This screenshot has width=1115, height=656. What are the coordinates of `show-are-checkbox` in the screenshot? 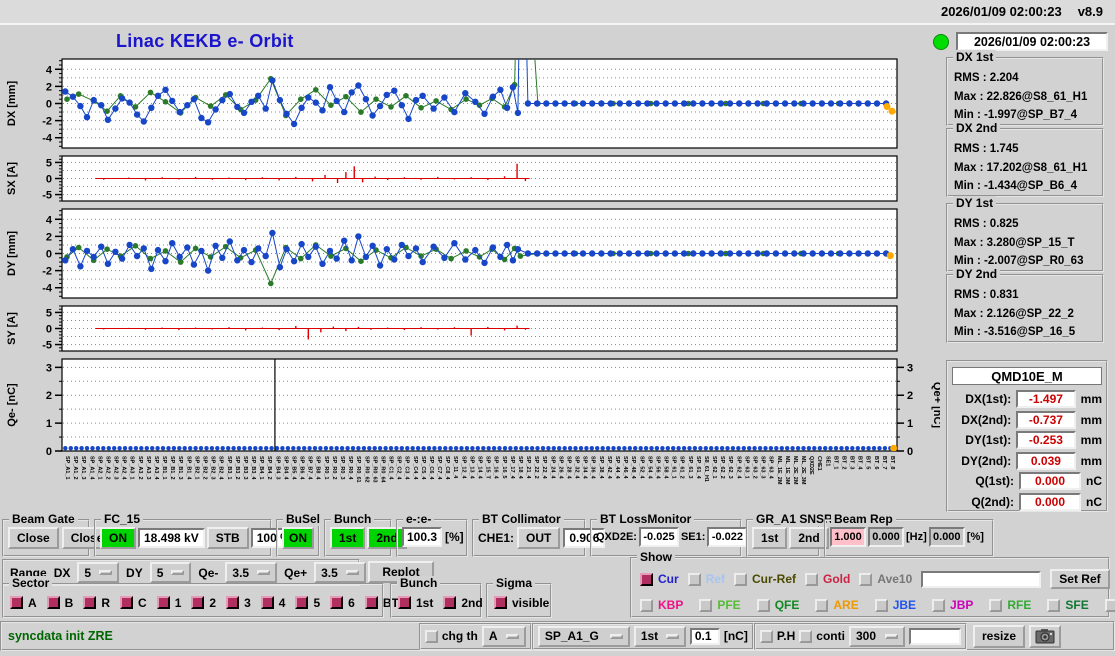 It's located at (822, 605).